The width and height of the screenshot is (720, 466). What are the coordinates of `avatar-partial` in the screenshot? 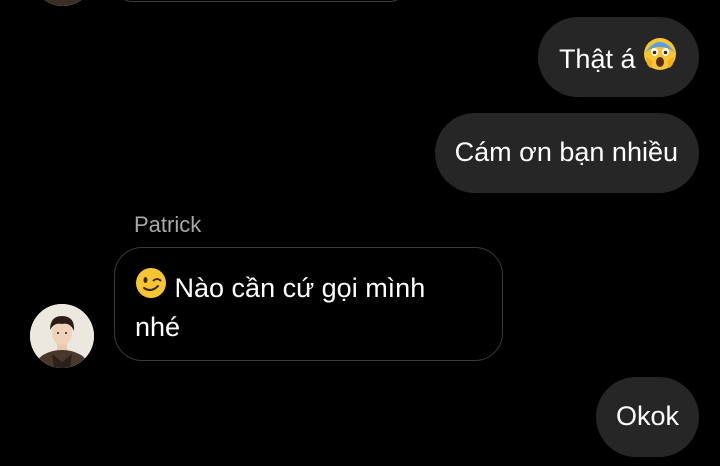 It's located at (63, 3).